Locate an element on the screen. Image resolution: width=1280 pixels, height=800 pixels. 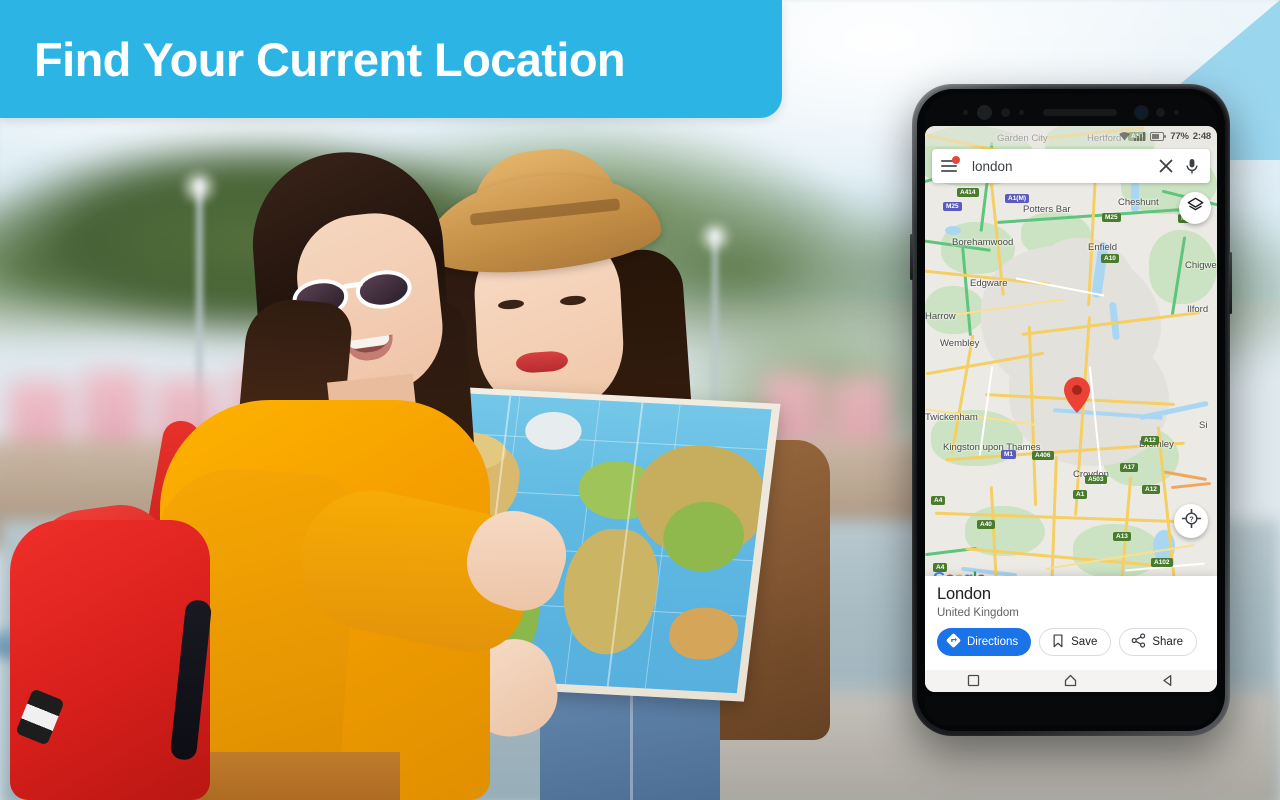
road-badge: A1(M) is located at coordinates (1017, 199).